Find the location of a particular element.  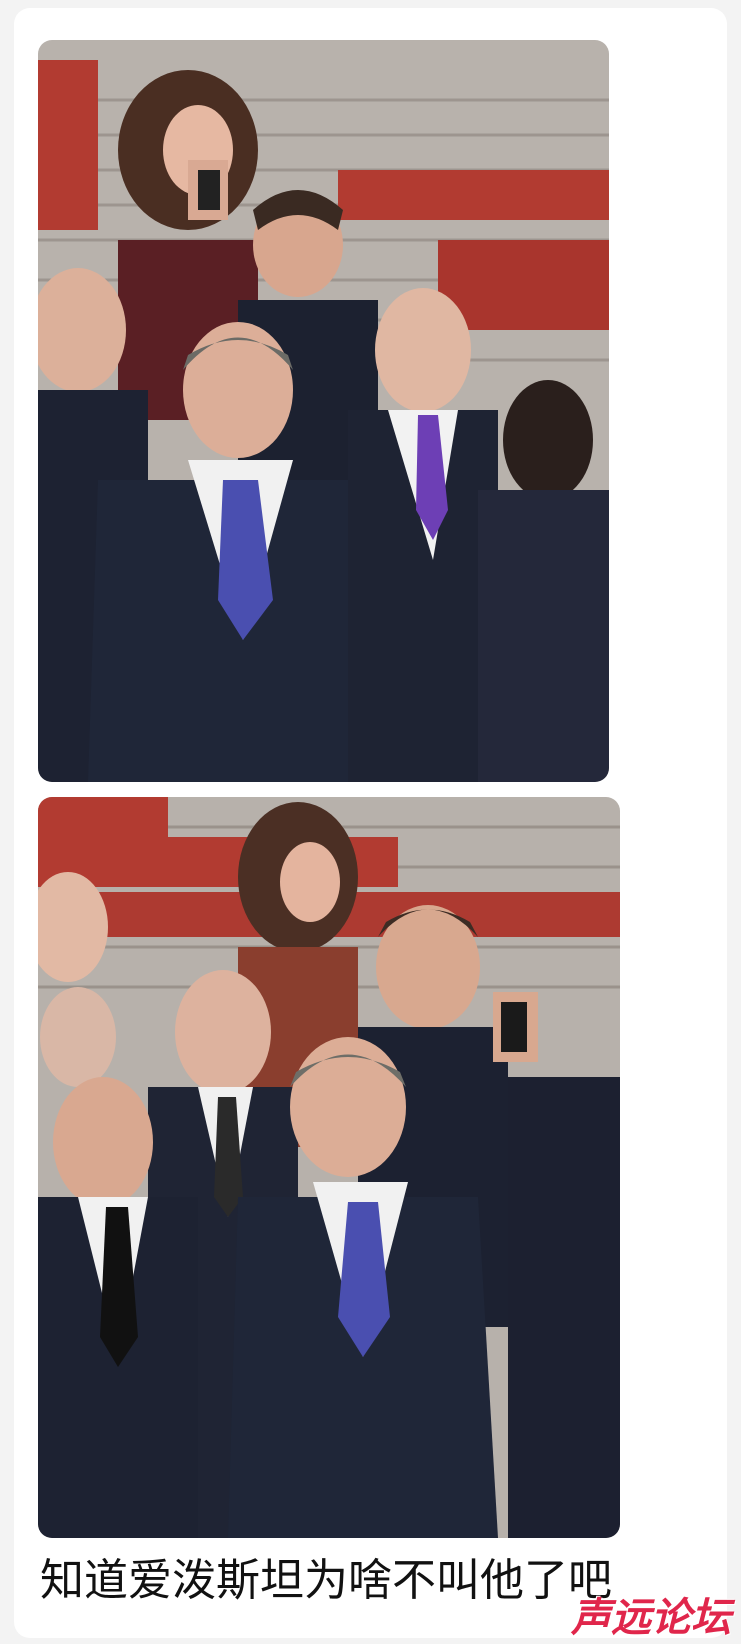

post-caption: 知道爱泼斯坦为啥不叫他了吧 is located at coordinates (326, 1580).